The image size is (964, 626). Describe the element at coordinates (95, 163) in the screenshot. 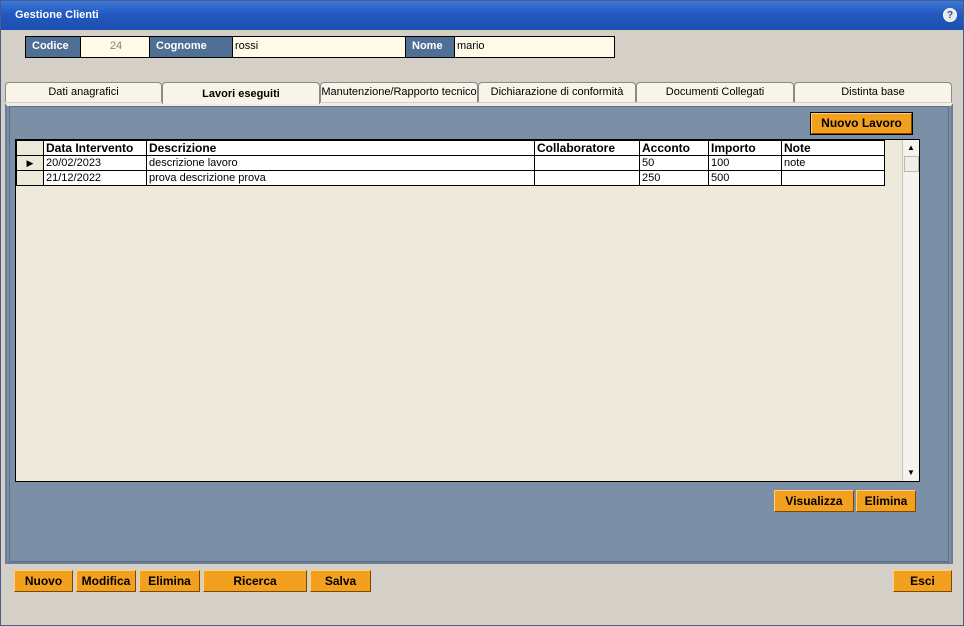

I see `cell-data: 20/02/2023` at that location.